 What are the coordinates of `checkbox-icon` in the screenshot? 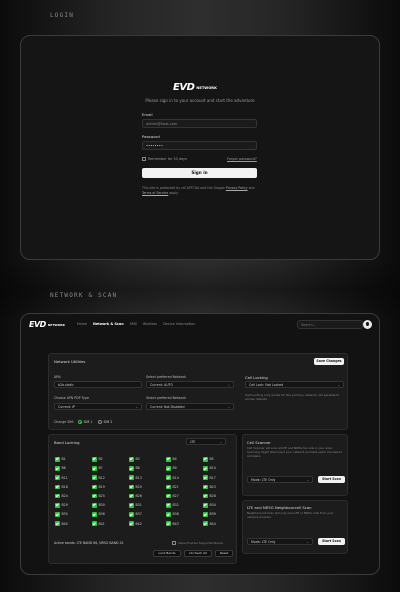 It's located at (144, 159).